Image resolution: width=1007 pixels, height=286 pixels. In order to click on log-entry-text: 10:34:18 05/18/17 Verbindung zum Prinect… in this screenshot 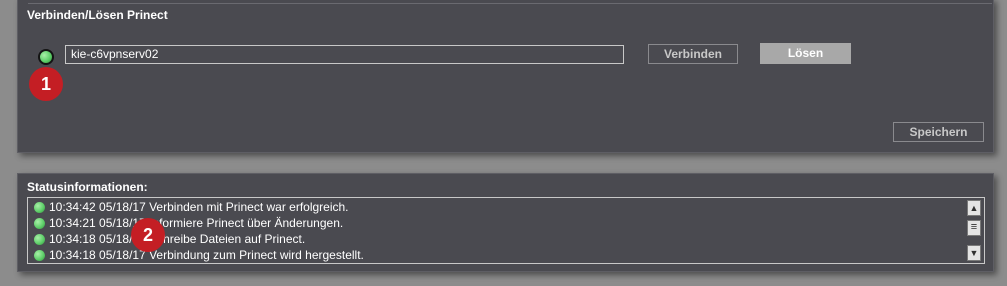, I will do `click(206, 255)`.